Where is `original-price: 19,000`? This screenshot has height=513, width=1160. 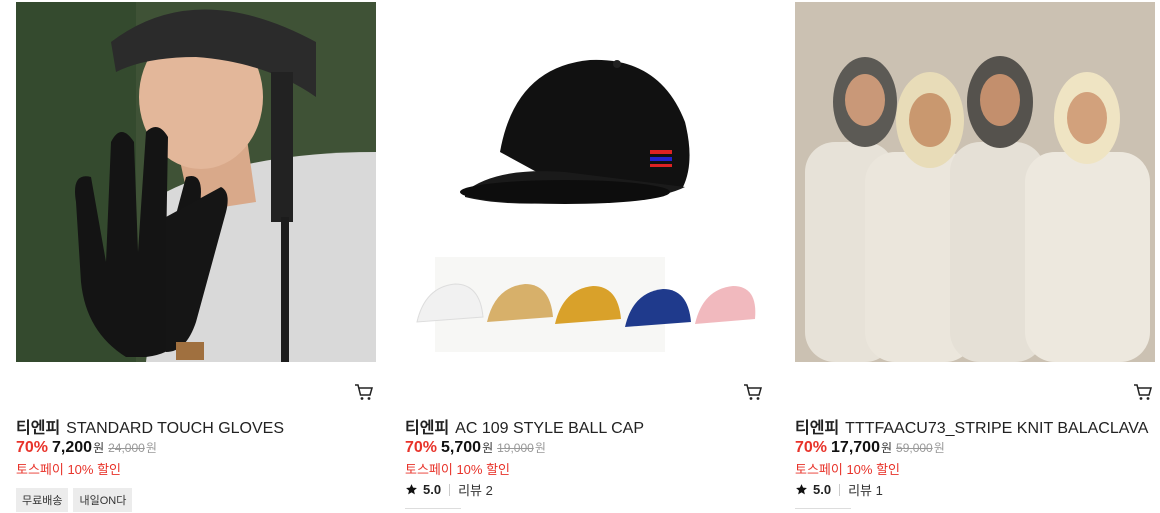
original-price: 19,000 is located at coordinates (515, 448).